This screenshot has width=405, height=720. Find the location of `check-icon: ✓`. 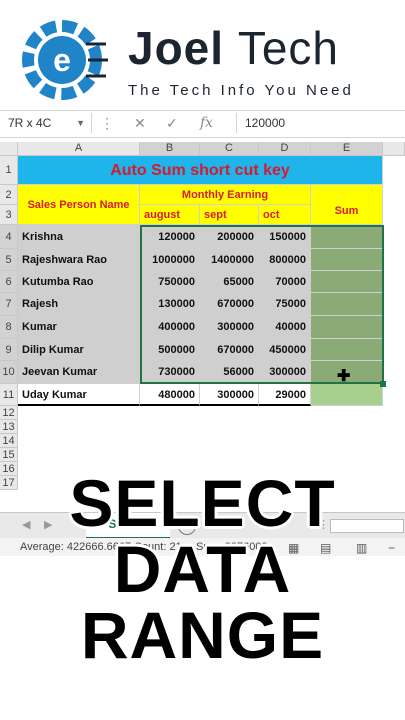

check-icon: ✓ is located at coordinates (172, 123).